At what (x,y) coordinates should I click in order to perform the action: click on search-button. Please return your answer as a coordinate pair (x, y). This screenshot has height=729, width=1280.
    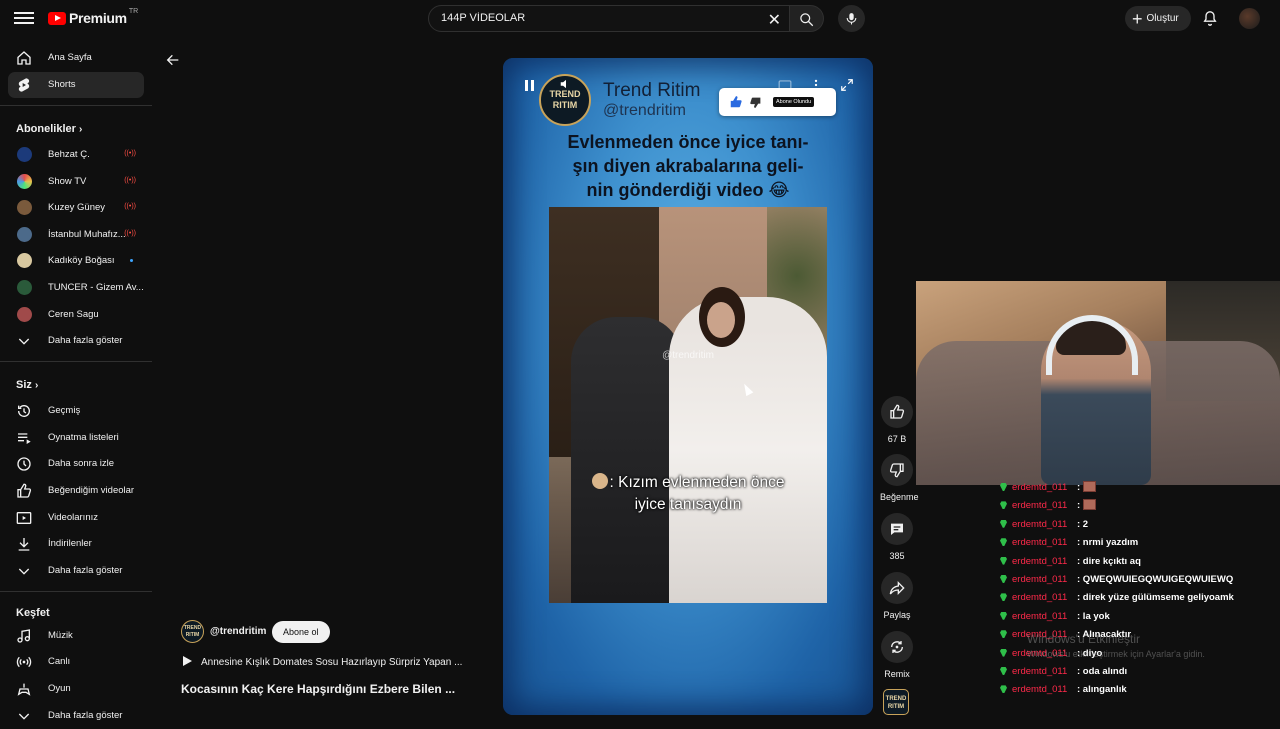
    Looking at the image, I should click on (807, 18).